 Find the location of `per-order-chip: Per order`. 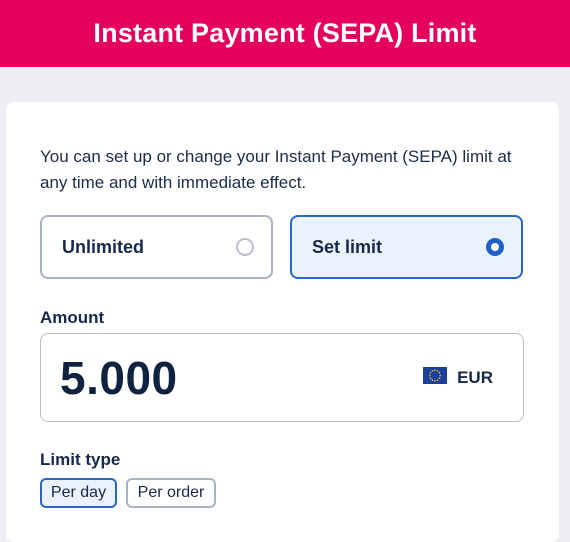

per-order-chip: Per order is located at coordinates (171, 493).